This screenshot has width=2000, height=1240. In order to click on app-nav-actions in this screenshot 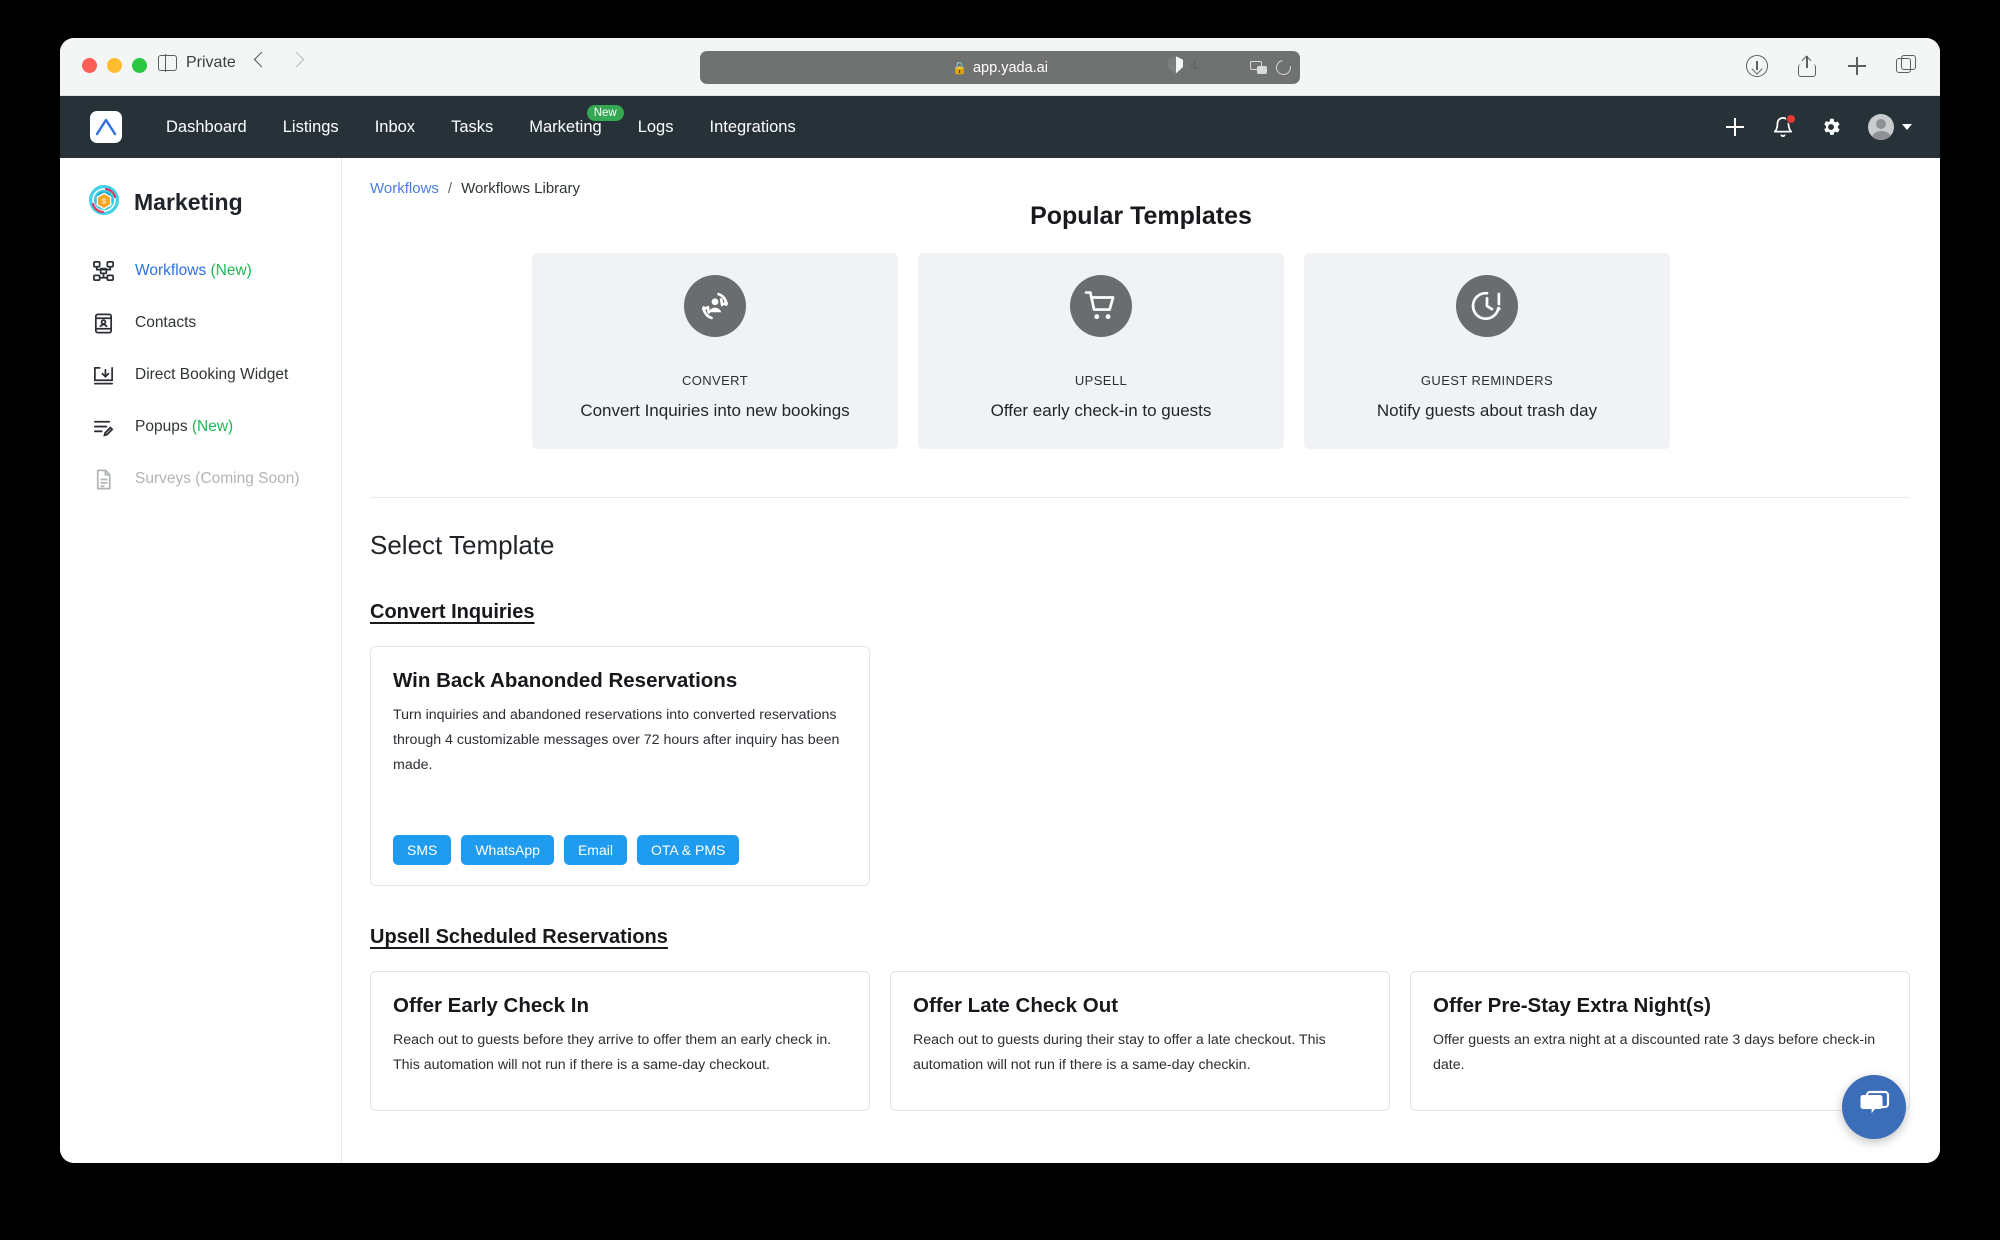, I will do `click(1818, 127)`.